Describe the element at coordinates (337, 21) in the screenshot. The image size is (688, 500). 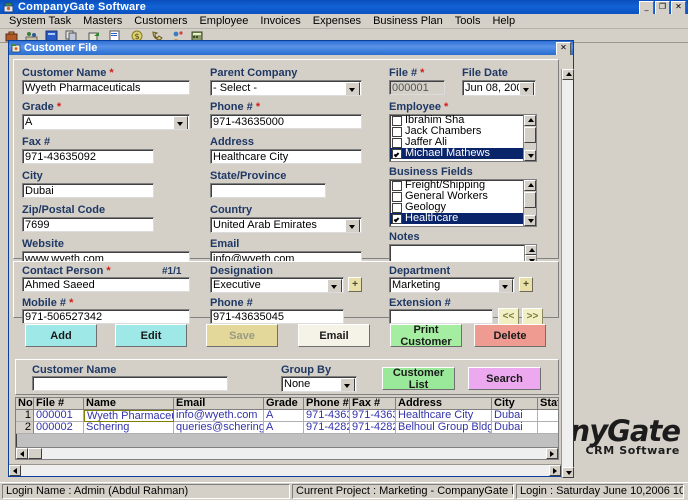
I see `menu-item-expenses: Expenses` at that location.